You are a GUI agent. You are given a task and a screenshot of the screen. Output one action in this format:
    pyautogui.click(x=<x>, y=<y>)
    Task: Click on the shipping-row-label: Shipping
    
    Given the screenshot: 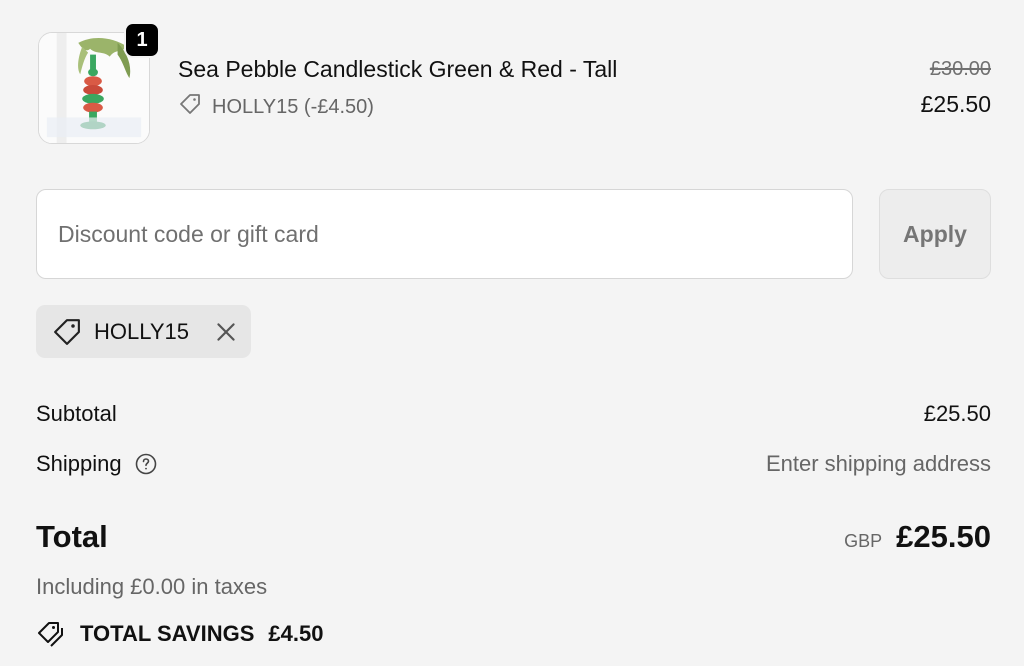 What is the action you would take?
    pyautogui.click(x=97, y=464)
    